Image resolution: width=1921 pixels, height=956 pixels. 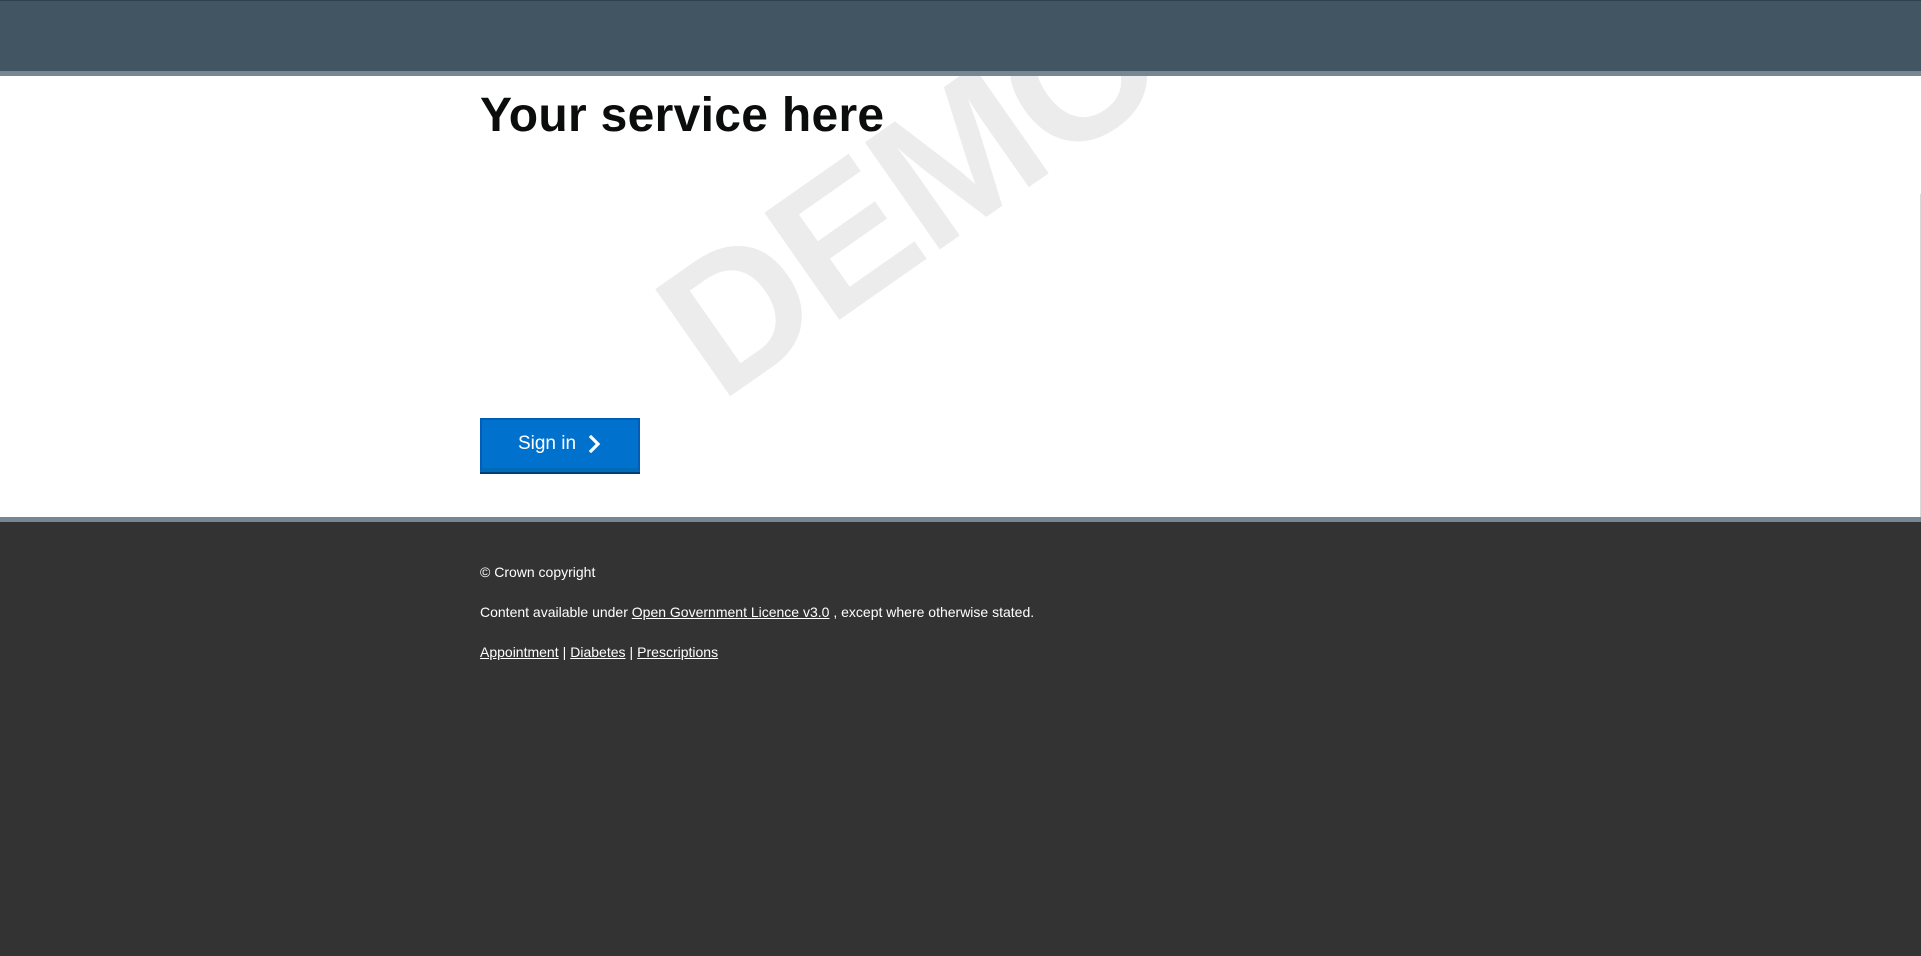 I want to click on licence-suffix: , except where otherwise stated., so click(x=934, y=612).